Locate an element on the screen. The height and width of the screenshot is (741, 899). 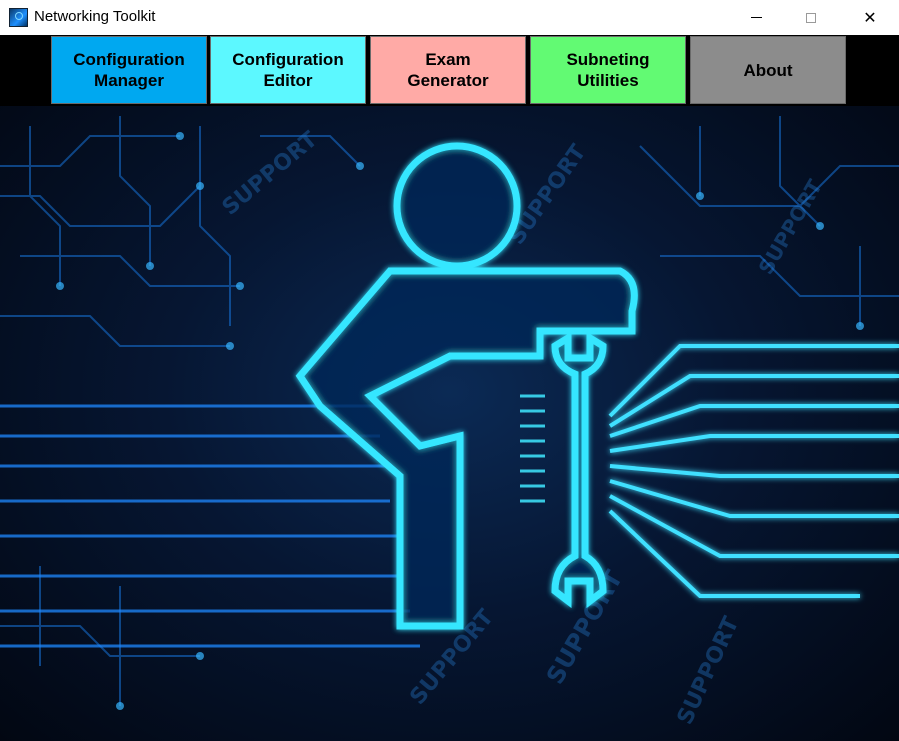
title-bar: Networking Toolkit ✕ is located at coordinates (449, 17).